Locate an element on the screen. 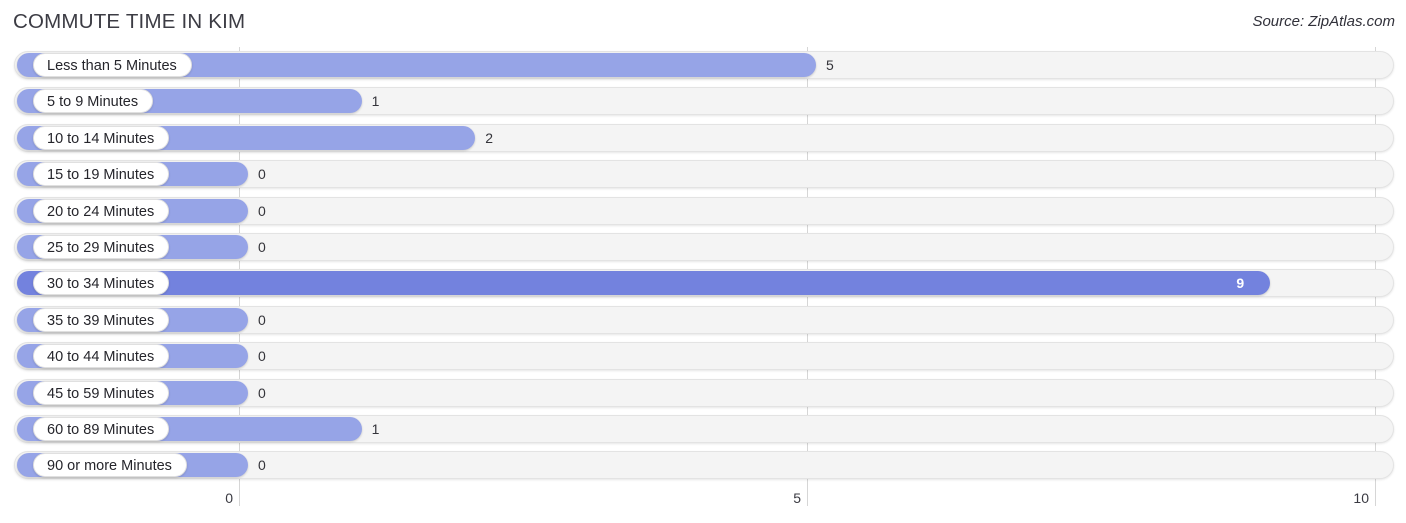 The width and height of the screenshot is (1406, 523). bar-row: 20 to 24 Minutes 0 is located at coordinates (703, 211).